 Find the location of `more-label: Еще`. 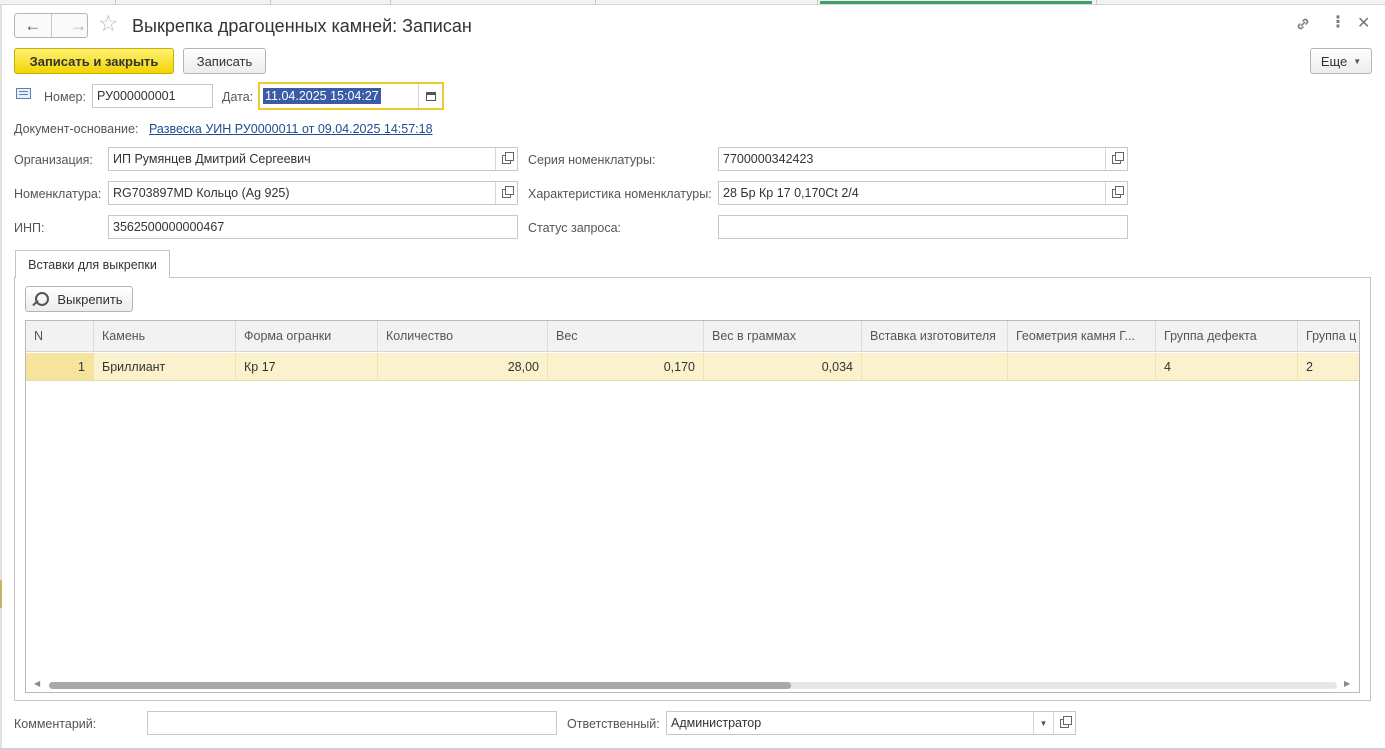

more-label: Еще is located at coordinates (1334, 61).